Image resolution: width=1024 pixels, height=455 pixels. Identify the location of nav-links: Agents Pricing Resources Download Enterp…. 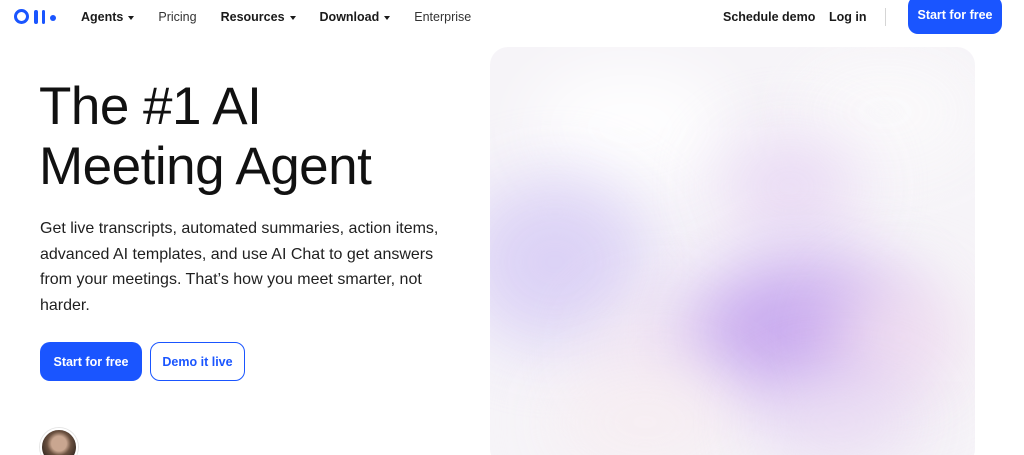
(288, 17).